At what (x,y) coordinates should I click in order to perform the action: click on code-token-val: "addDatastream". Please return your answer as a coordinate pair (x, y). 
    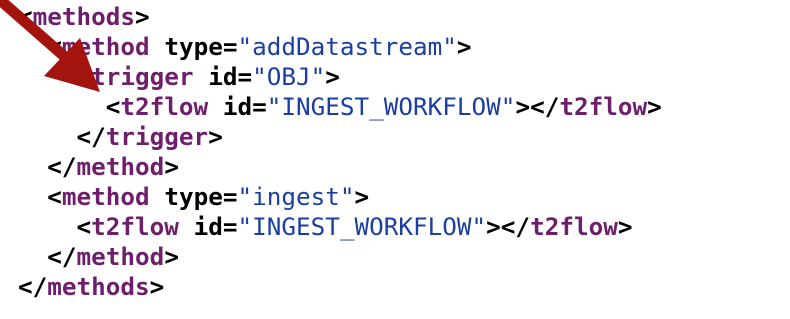
    Looking at the image, I should click on (347, 46).